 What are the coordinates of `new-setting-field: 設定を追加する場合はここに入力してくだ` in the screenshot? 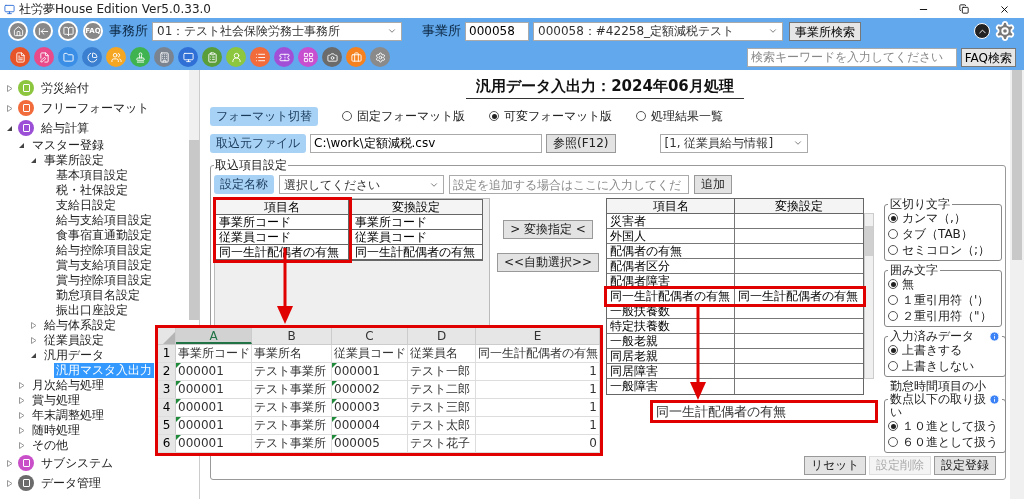 It's located at (569, 184).